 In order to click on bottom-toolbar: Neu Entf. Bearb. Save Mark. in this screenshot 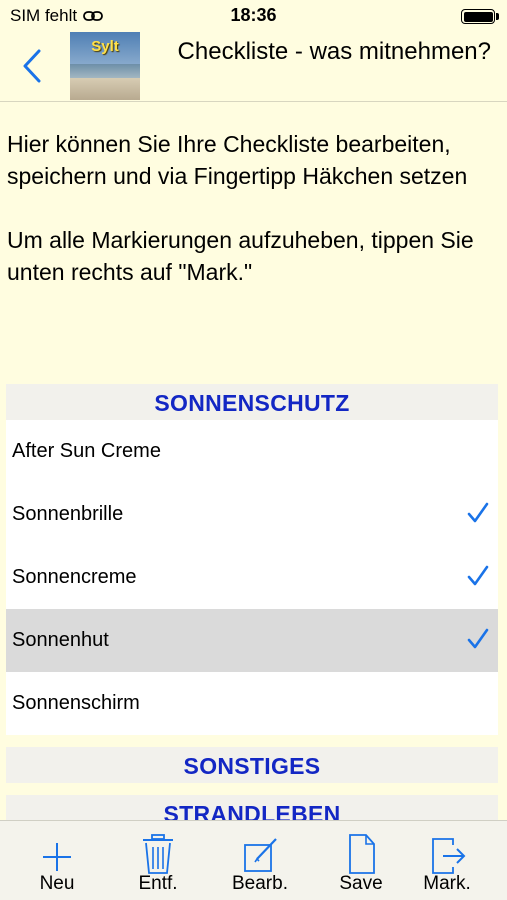, I will do `click(253, 860)`.